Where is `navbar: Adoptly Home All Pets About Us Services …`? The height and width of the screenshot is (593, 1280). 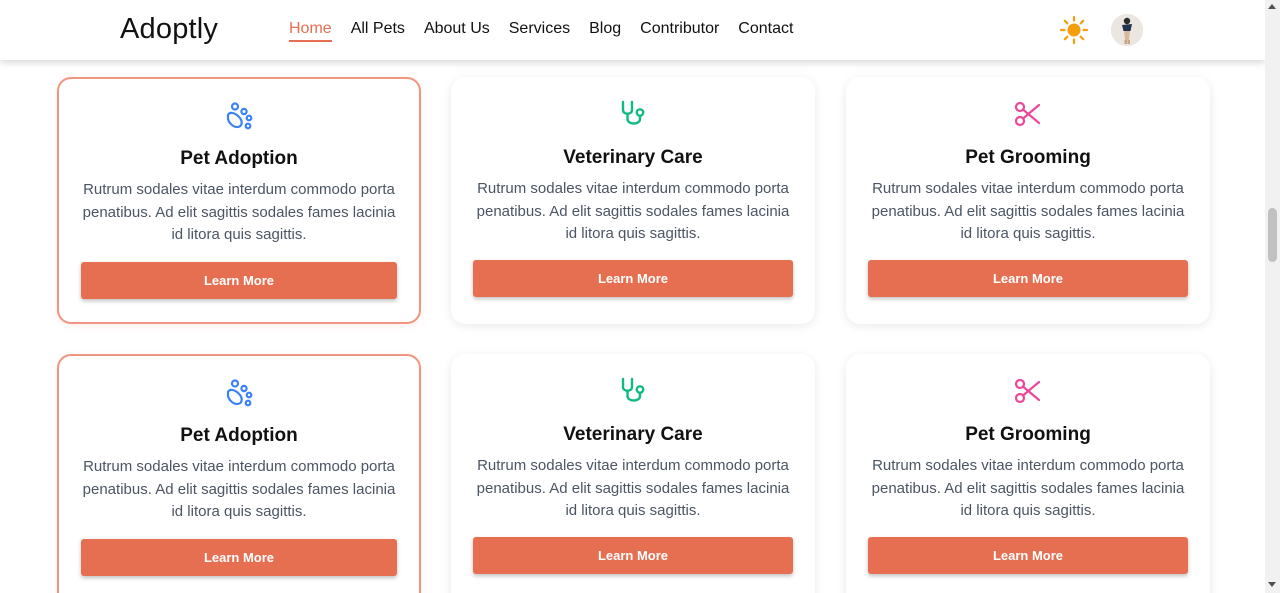
navbar: Adoptly Home All Pets About Us Services … is located at coordinates (632, 30).